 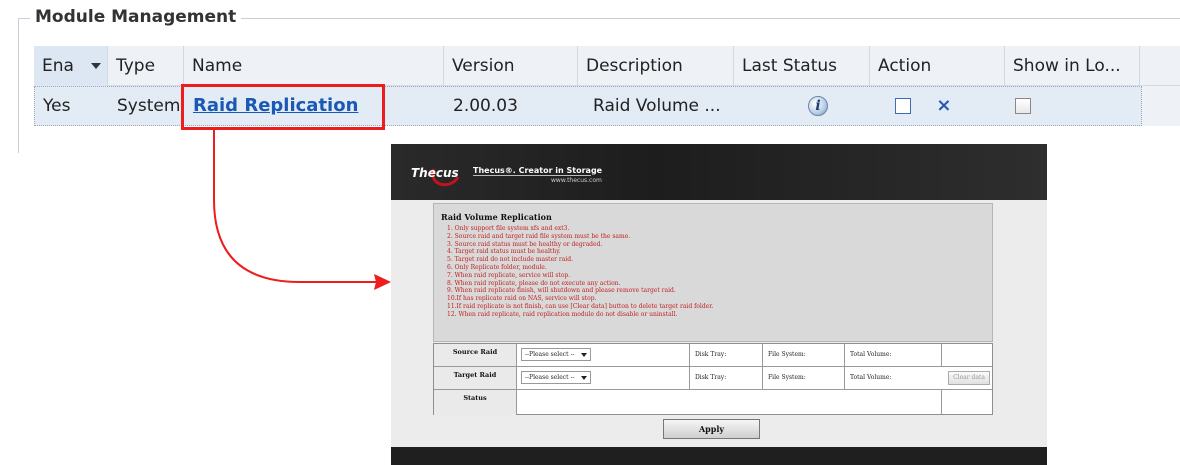 I want to click on rule-item: 6. Only Replicate folder, module., so click(x=497, y=267).